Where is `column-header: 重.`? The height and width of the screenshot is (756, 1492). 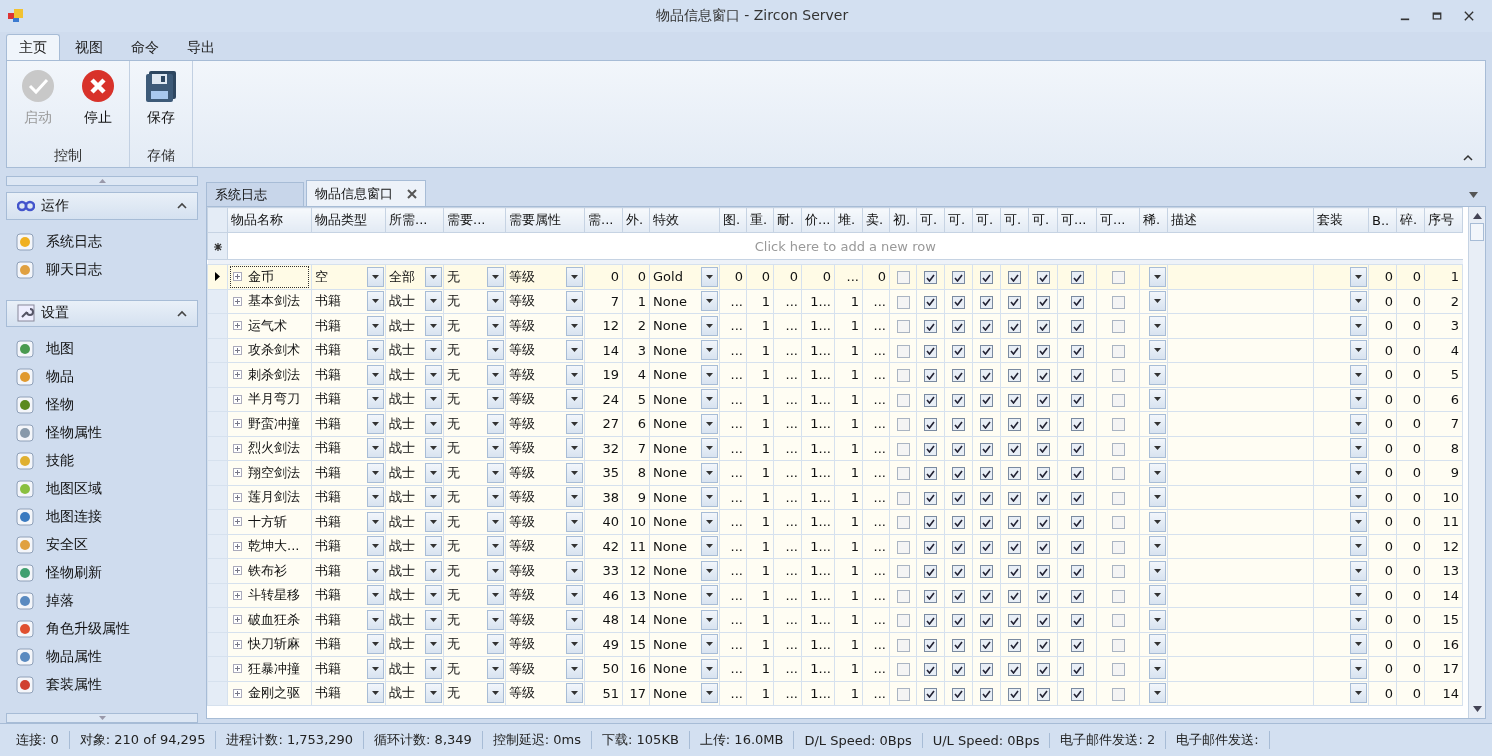 column-header: 重. is located at coordinates (760, 220).